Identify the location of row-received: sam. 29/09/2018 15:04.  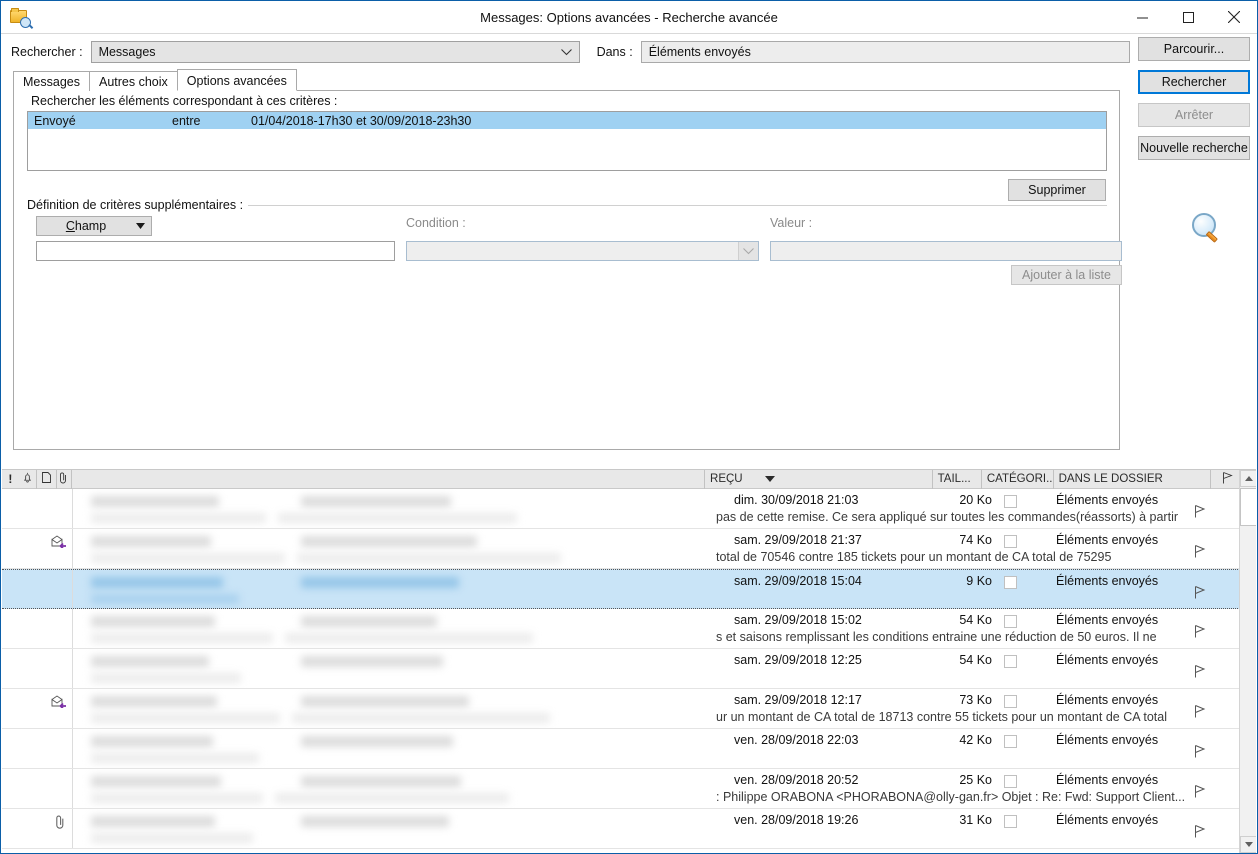
(798, 581).